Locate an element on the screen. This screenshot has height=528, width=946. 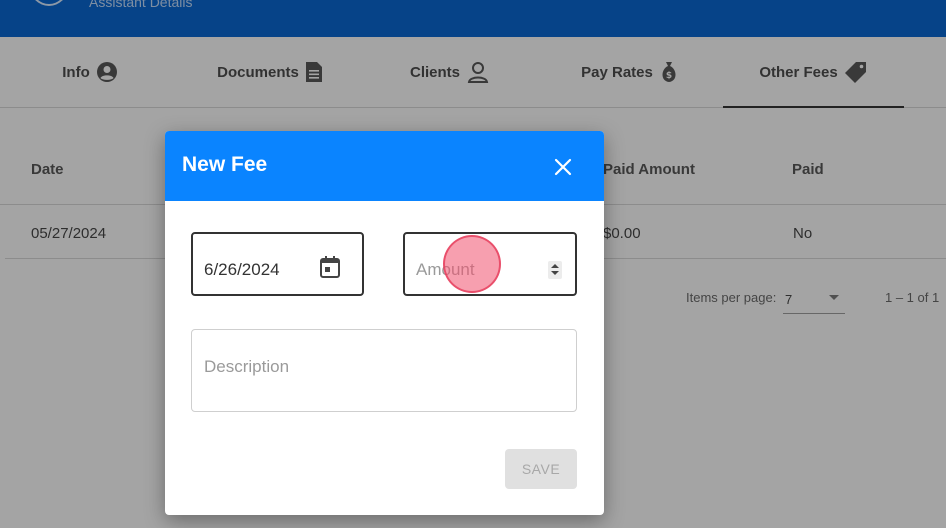
amount-stepper is located at coordinates (555, 270).